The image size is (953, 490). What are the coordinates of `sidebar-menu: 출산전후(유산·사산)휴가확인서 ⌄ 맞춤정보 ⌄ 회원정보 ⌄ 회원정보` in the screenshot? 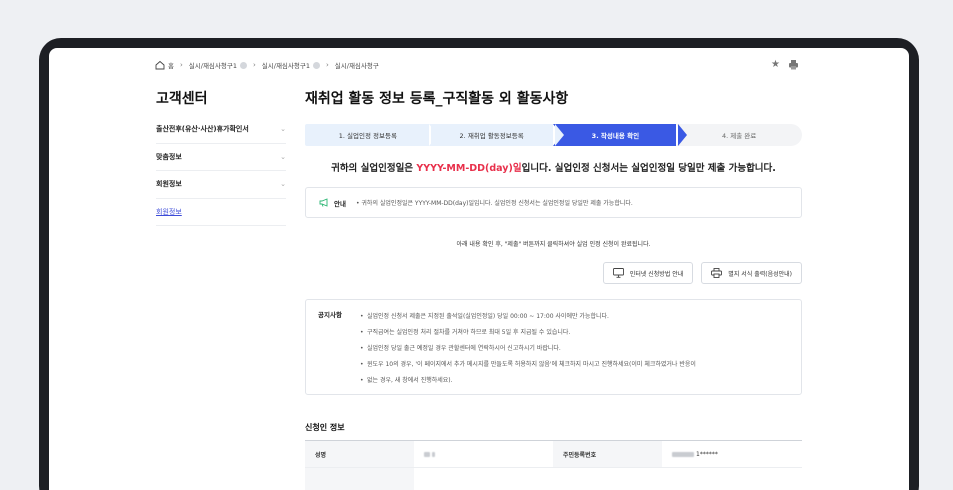 It's located at (221, 171).